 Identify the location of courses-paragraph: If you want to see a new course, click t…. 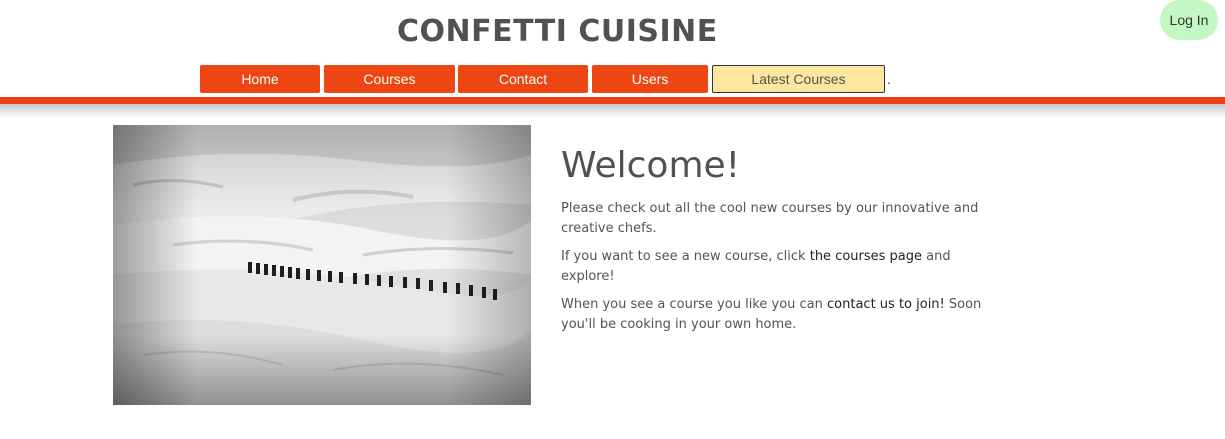
(776, 267).